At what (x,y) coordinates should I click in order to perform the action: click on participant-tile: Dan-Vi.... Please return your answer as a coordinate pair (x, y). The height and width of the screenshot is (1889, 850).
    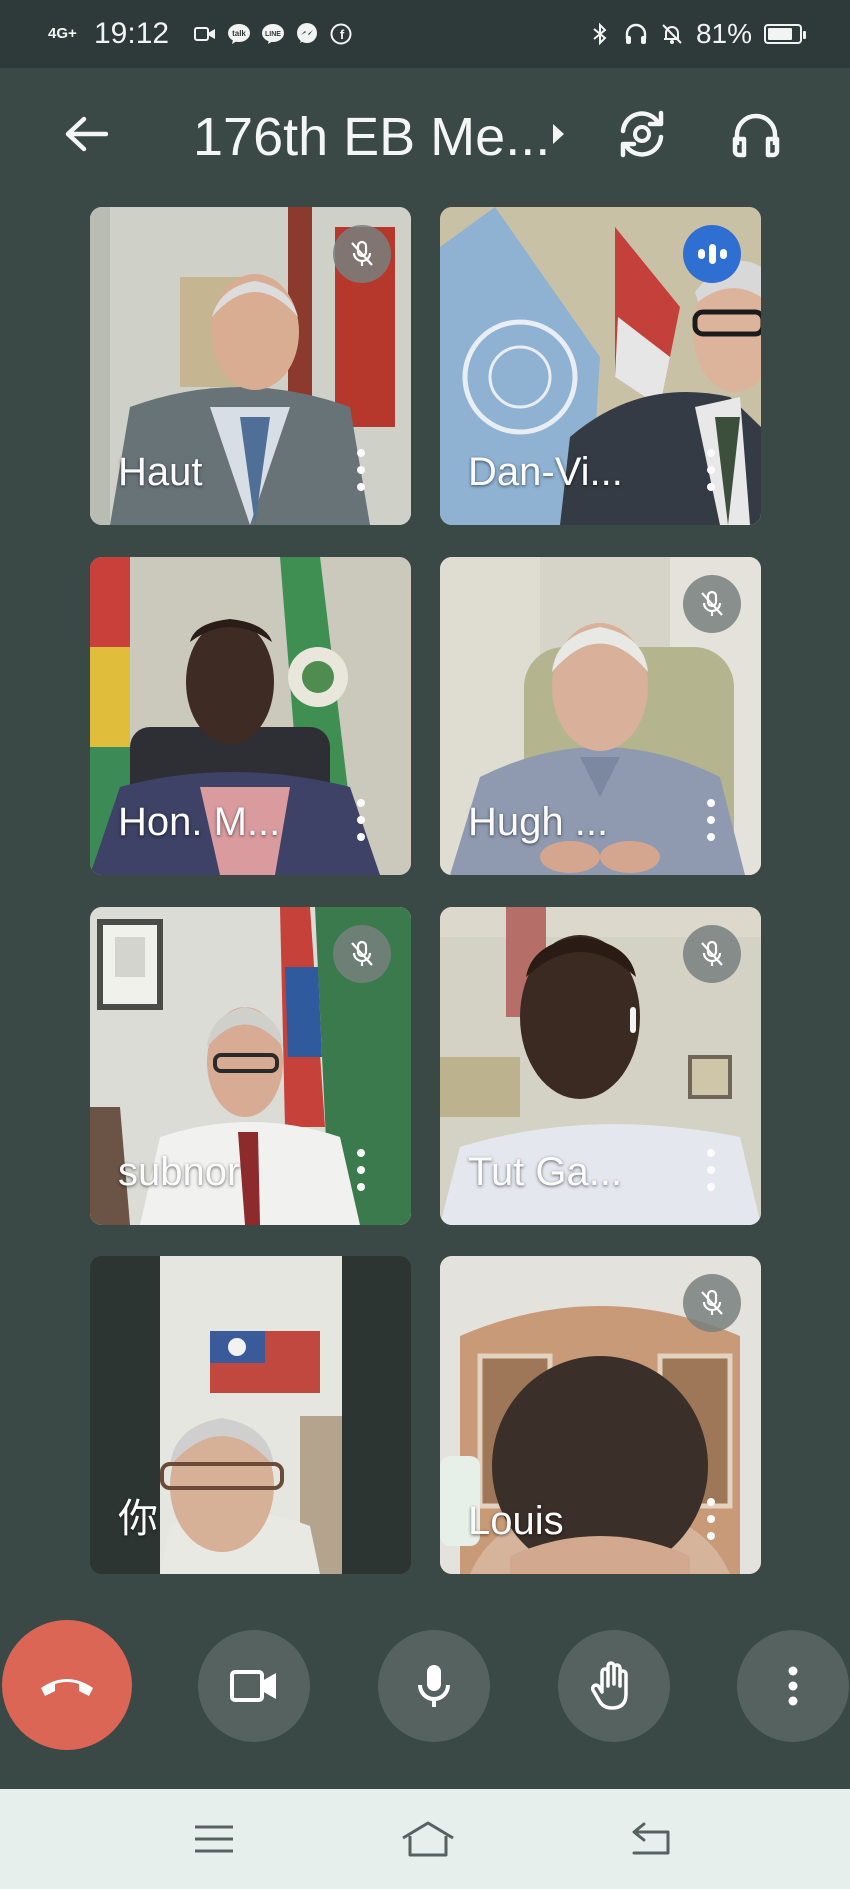
    Looking at the image, I should click on (600, 366).